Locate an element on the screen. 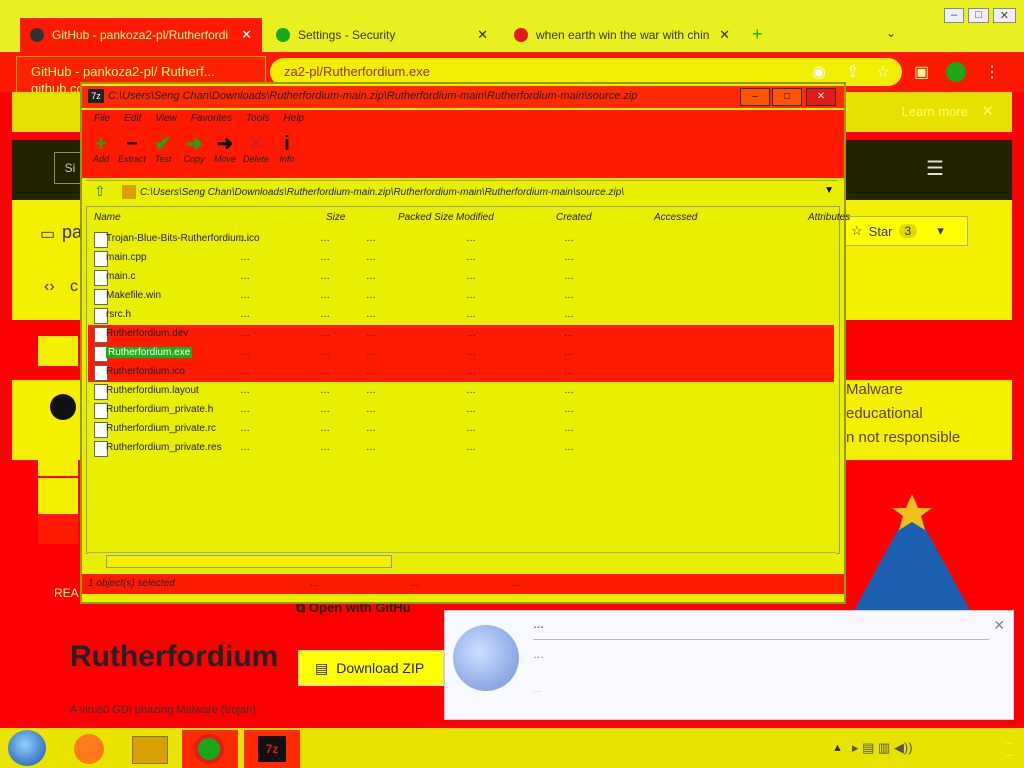 The width and height of the screenshot is (1024, 768). copy-button: ➜ Copy is located at coordinates (194, 149).